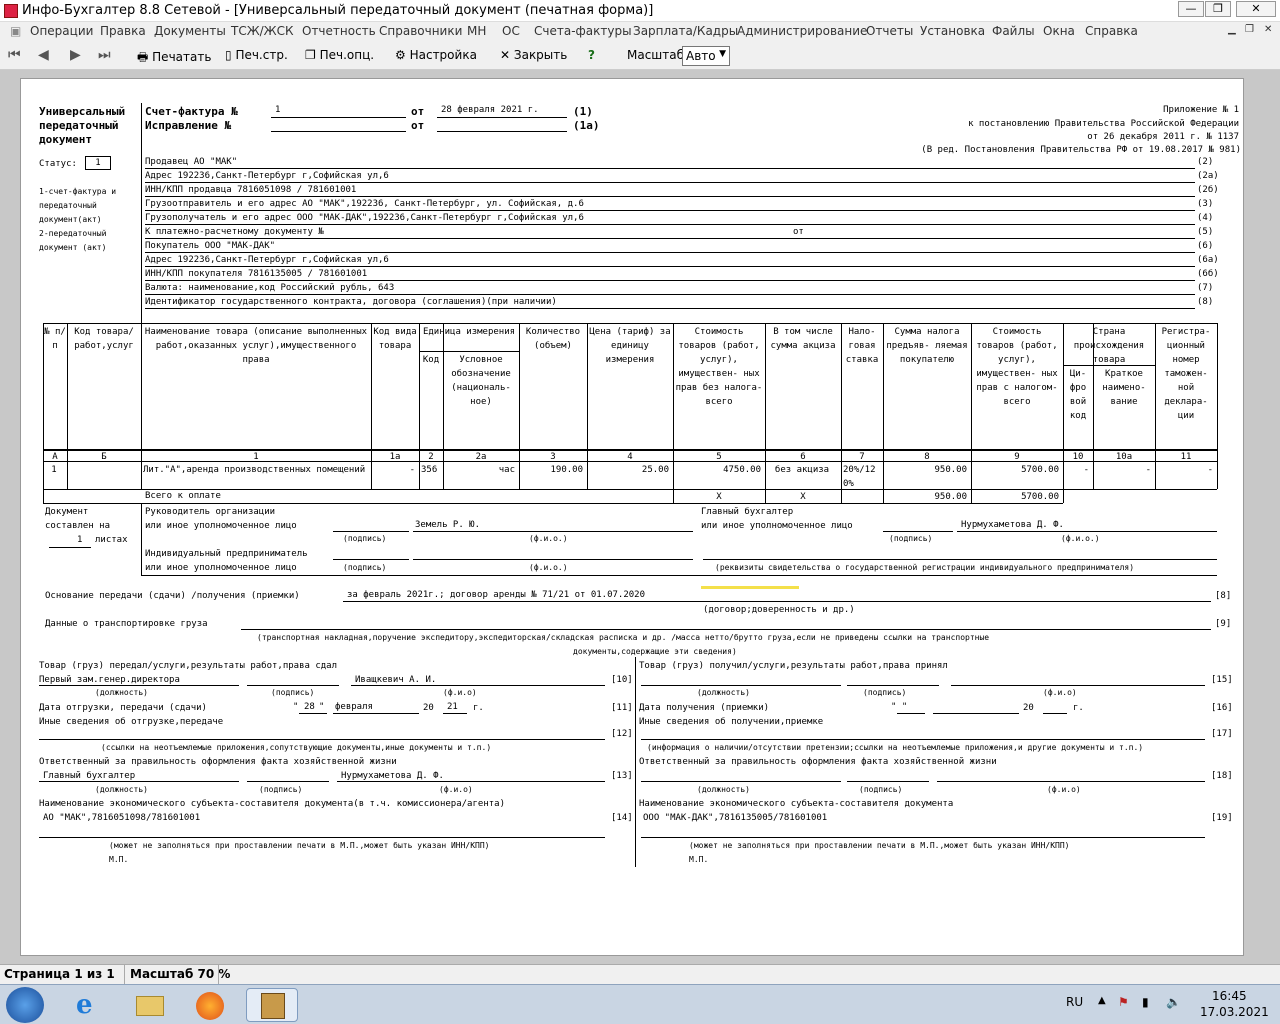 The height and width of the screenshot is (1024, 1280). I want to click on transfer-field: г., so click(1078, 708).